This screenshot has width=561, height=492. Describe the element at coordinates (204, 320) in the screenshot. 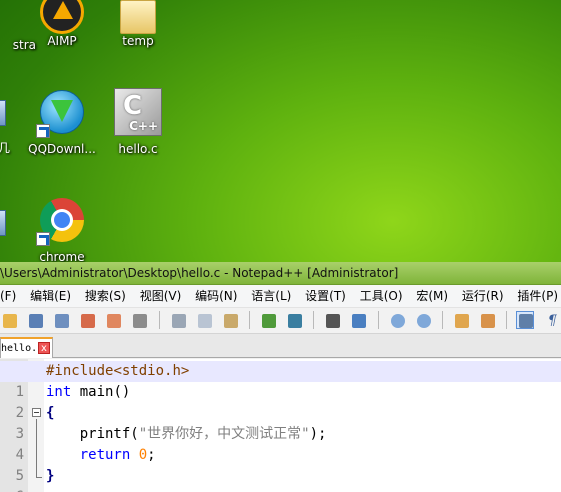

I see `copy-icon` at that location.